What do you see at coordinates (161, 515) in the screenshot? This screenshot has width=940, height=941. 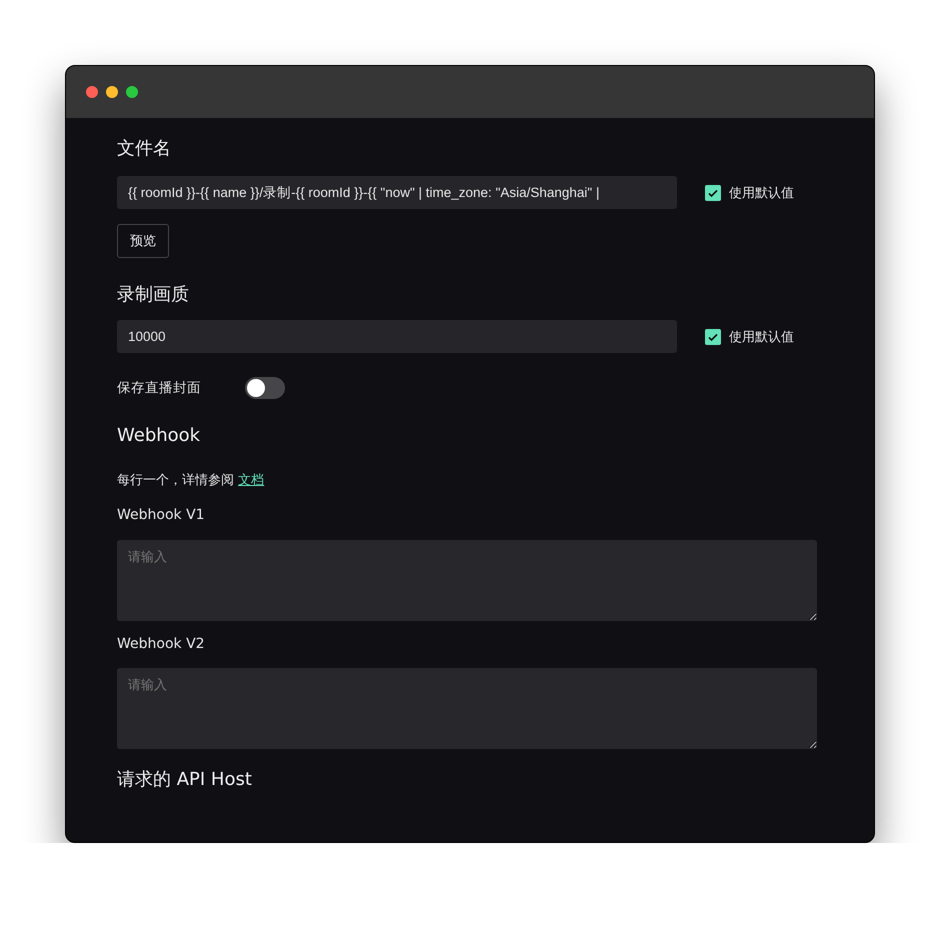 I see `field-label: Webhook V1` at bounding box center [161, 515].